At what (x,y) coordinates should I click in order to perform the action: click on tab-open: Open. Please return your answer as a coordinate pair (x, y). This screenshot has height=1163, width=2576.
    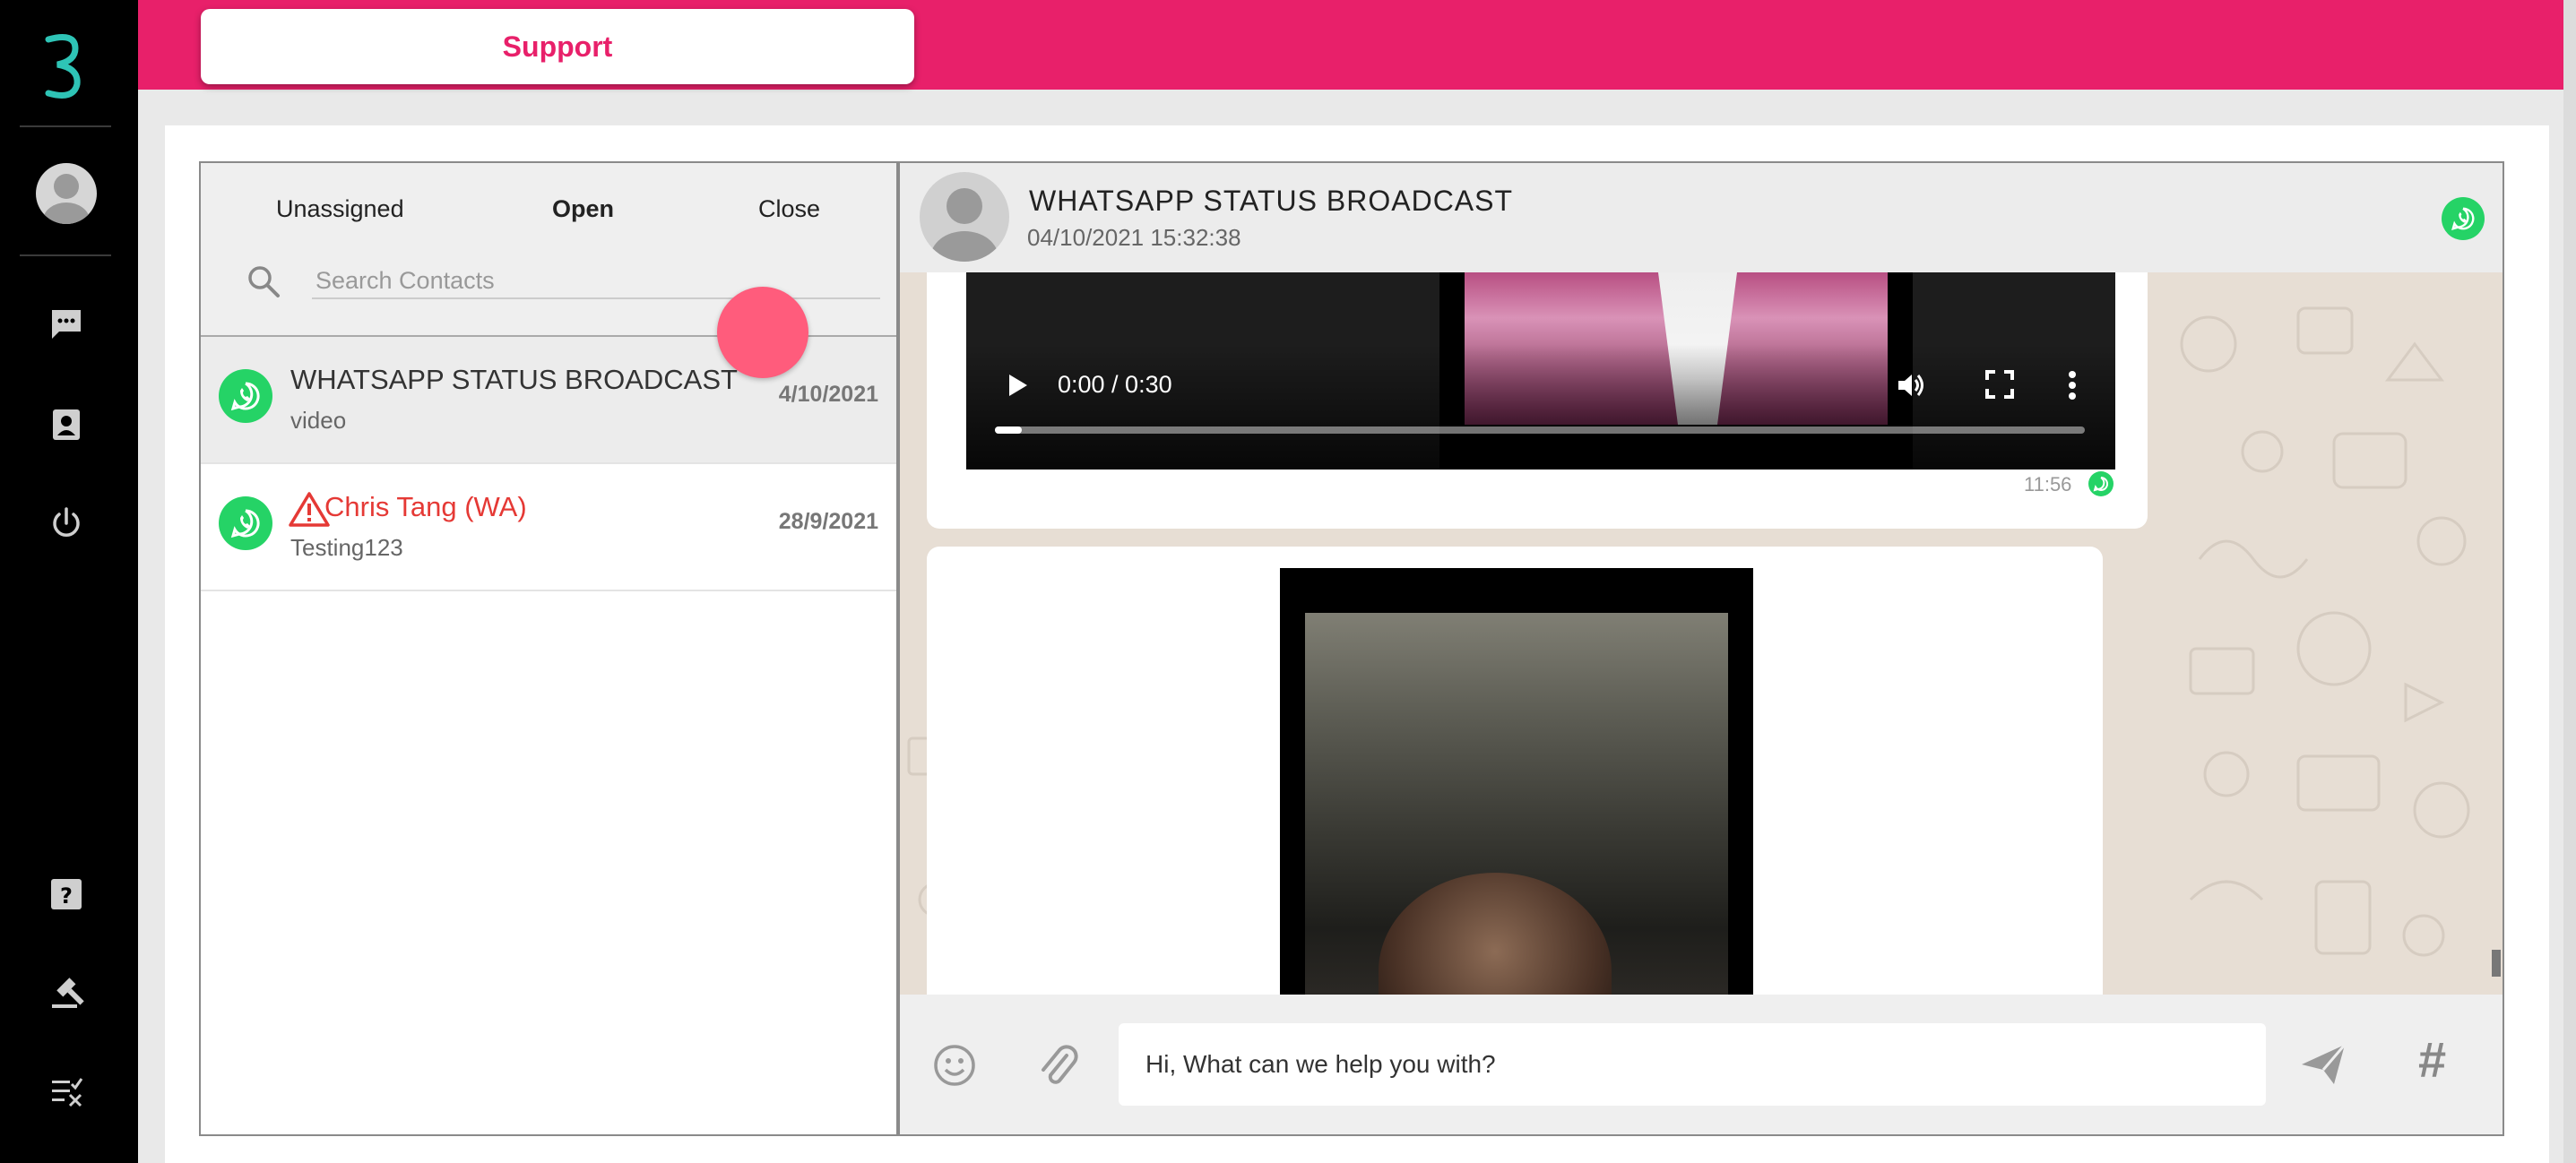
    Looking at the image, I should click on (583, 209).